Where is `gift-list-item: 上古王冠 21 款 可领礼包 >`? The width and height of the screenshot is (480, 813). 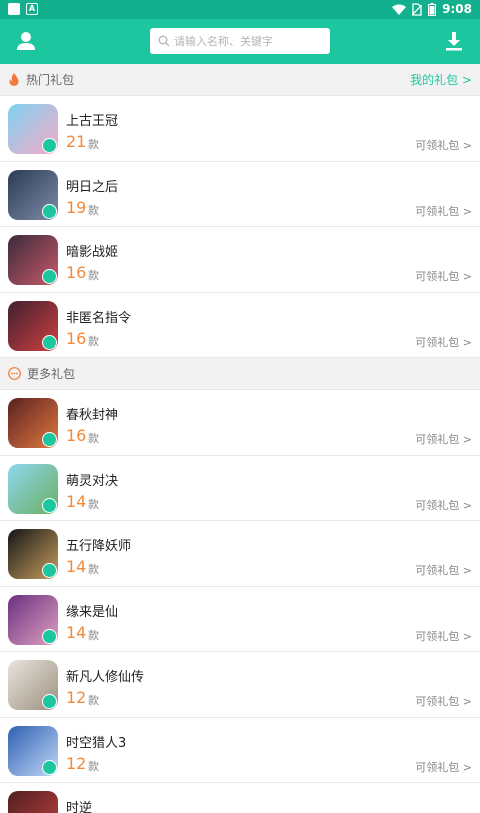 gift-list-item: 上古王冠 21 款 可领礼包 > is located at coordinates (240, 129).